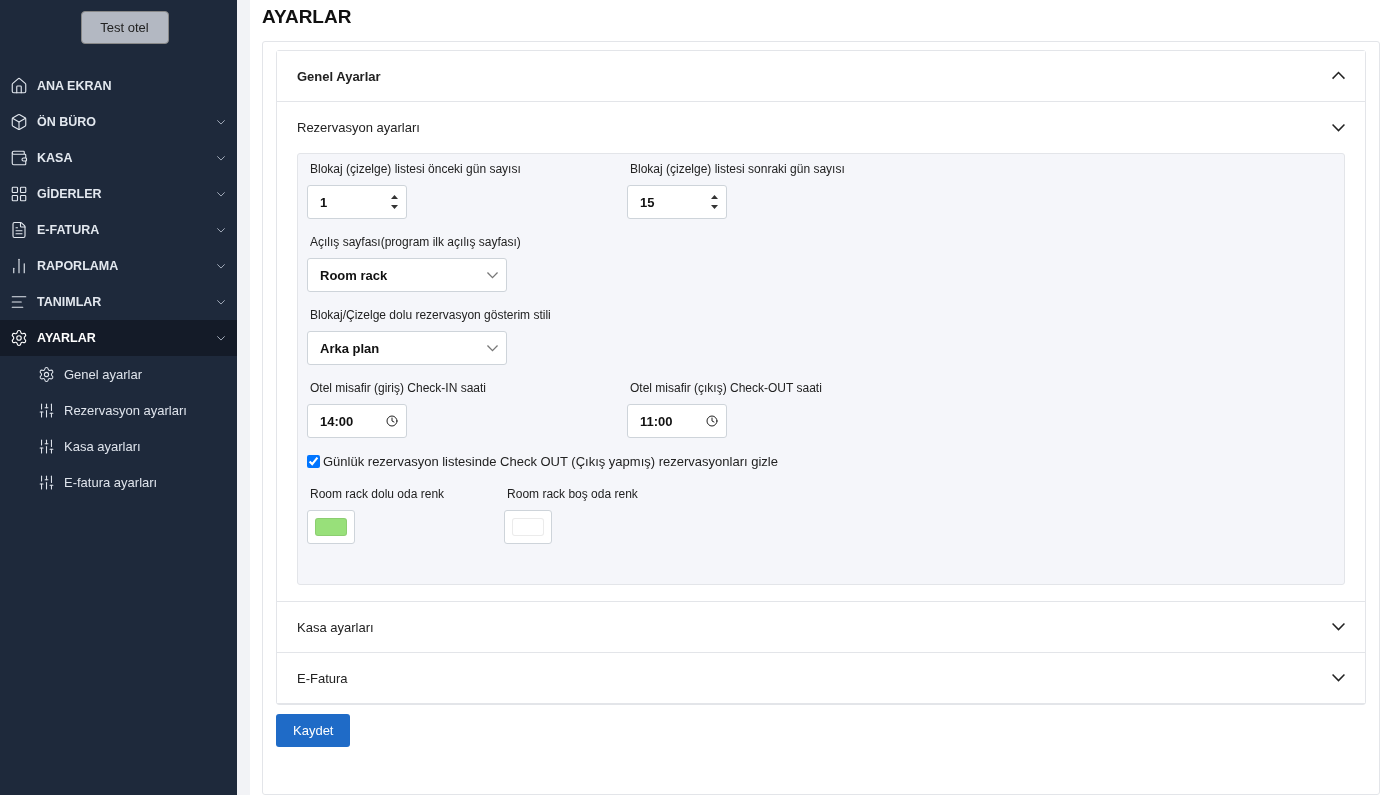 The image size is (1382, 795). Describe the element at coordinates (415, 242) in the screenshot. I see `field-label: Açılış sayfası(program ilk açılış sayfası)` at that location.